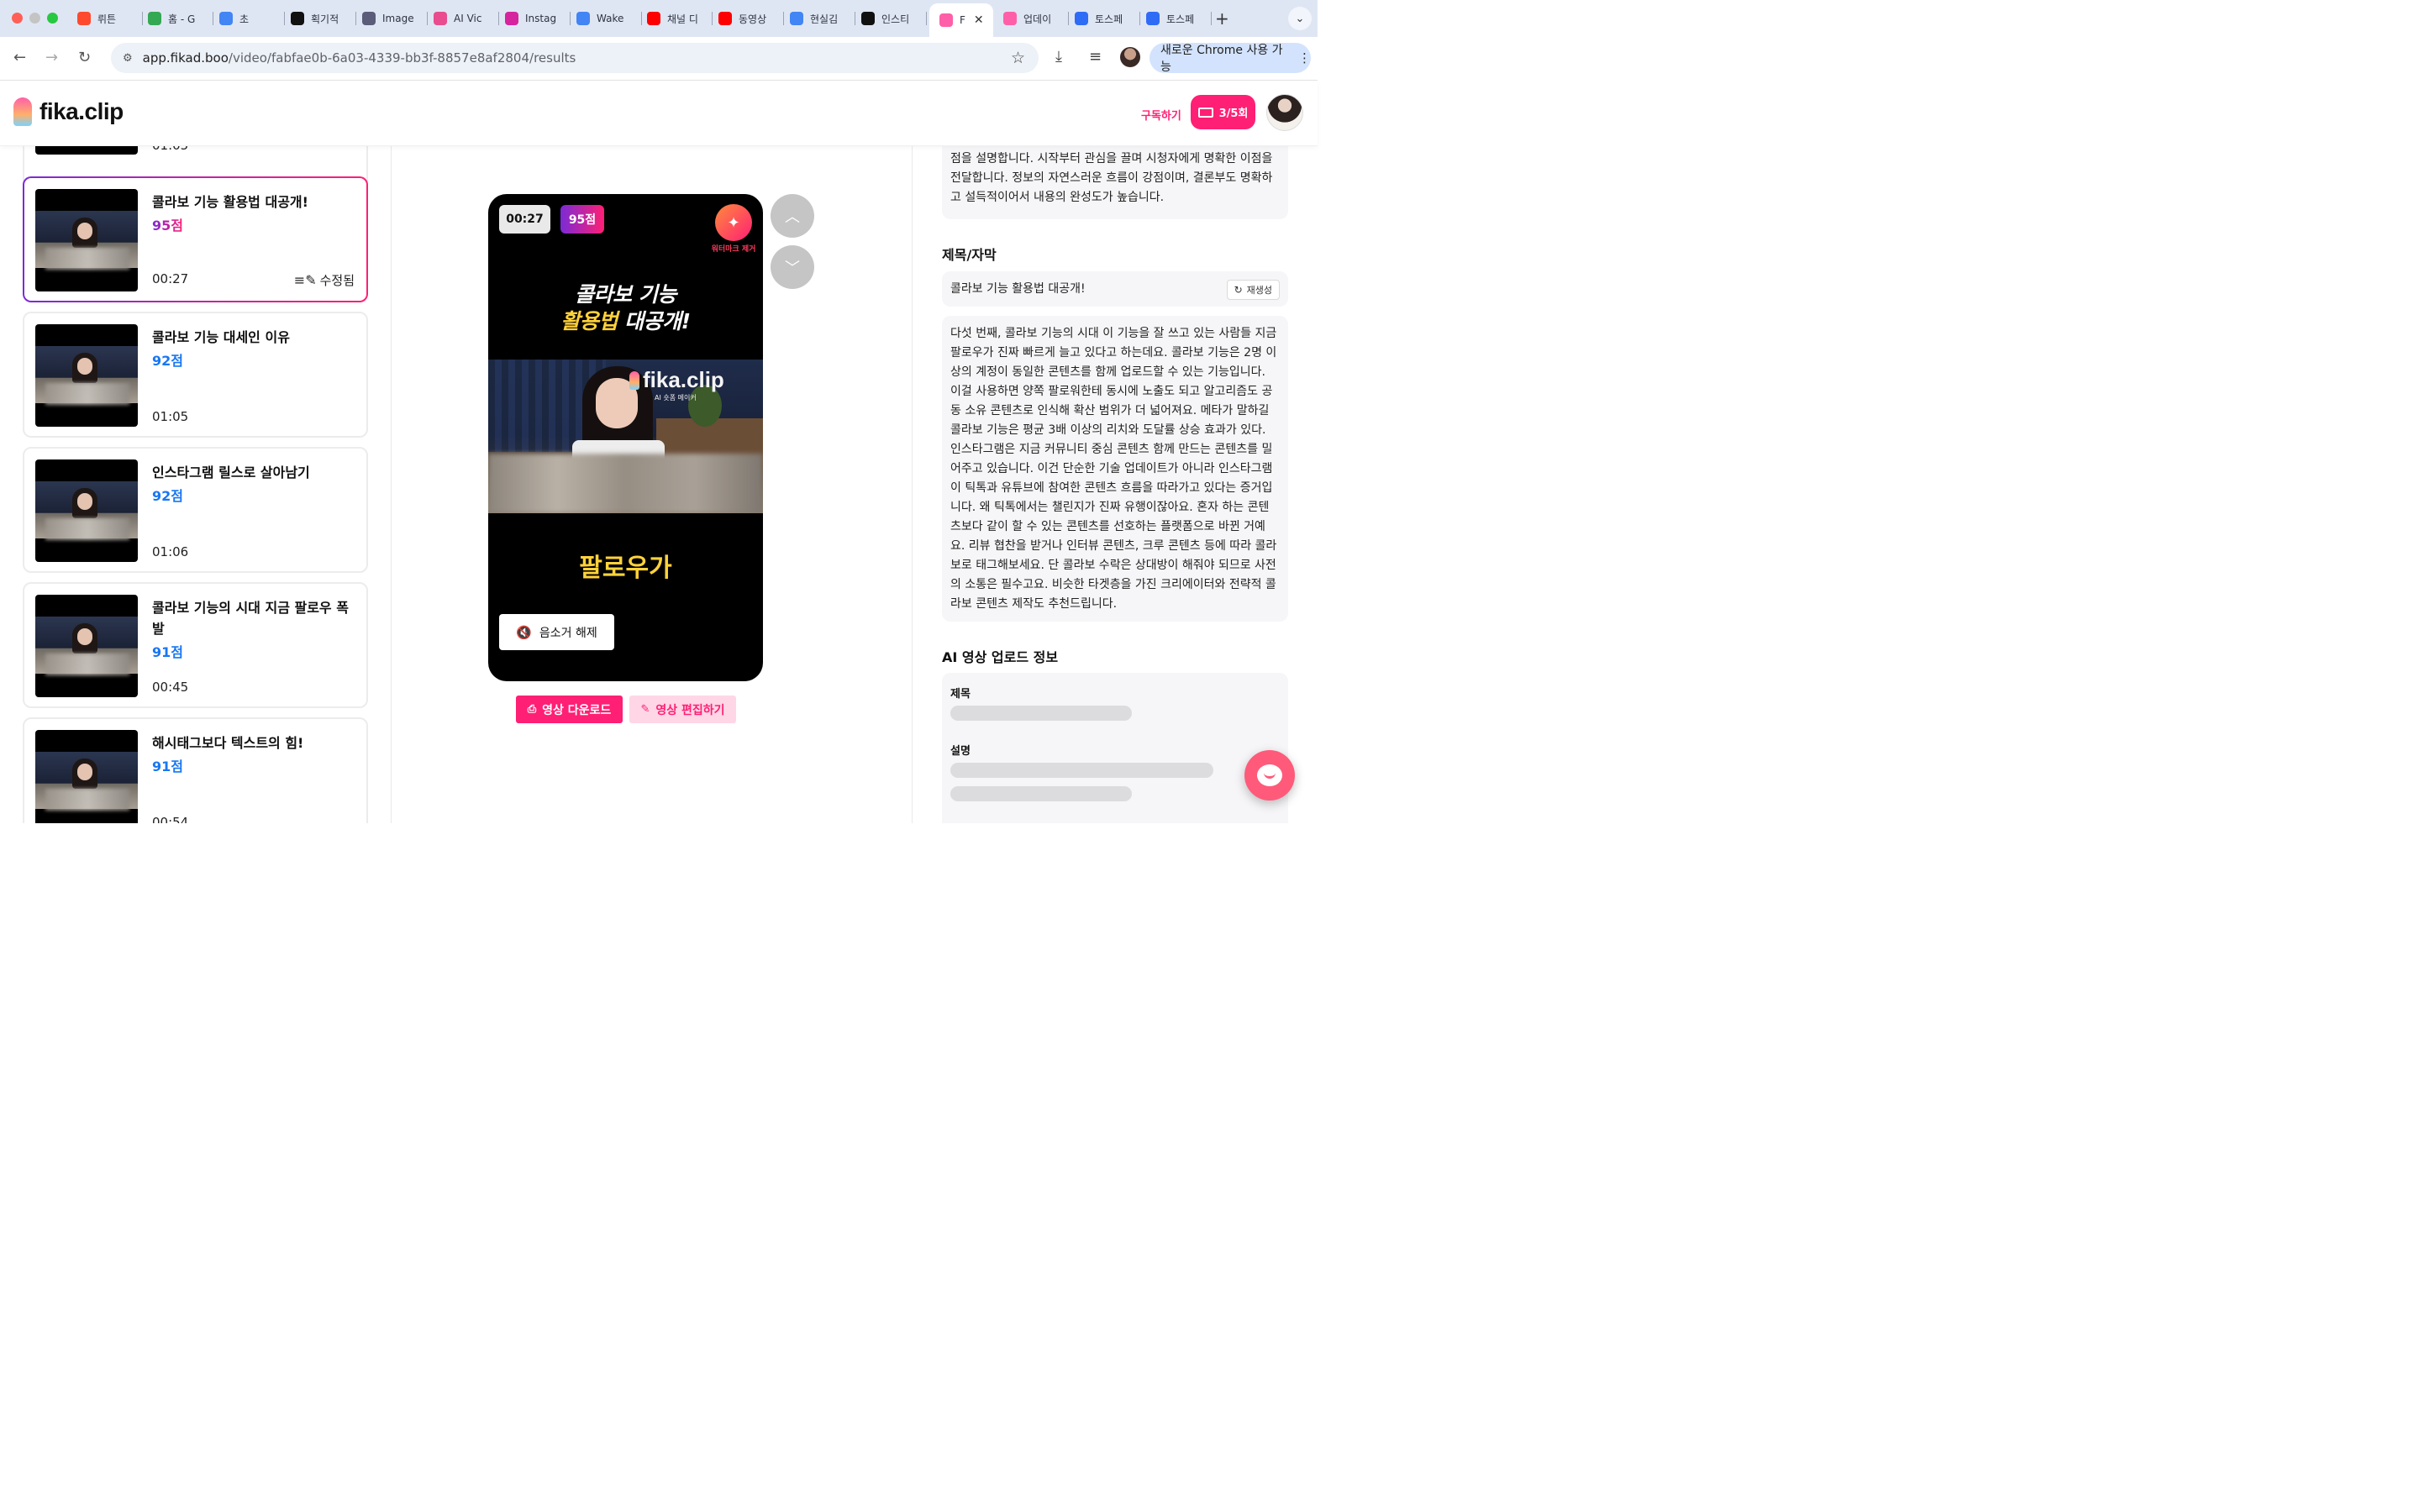  Describe the element at coordinates (398, 18) in the screenshot. I see `tab-label: Image` at that location.